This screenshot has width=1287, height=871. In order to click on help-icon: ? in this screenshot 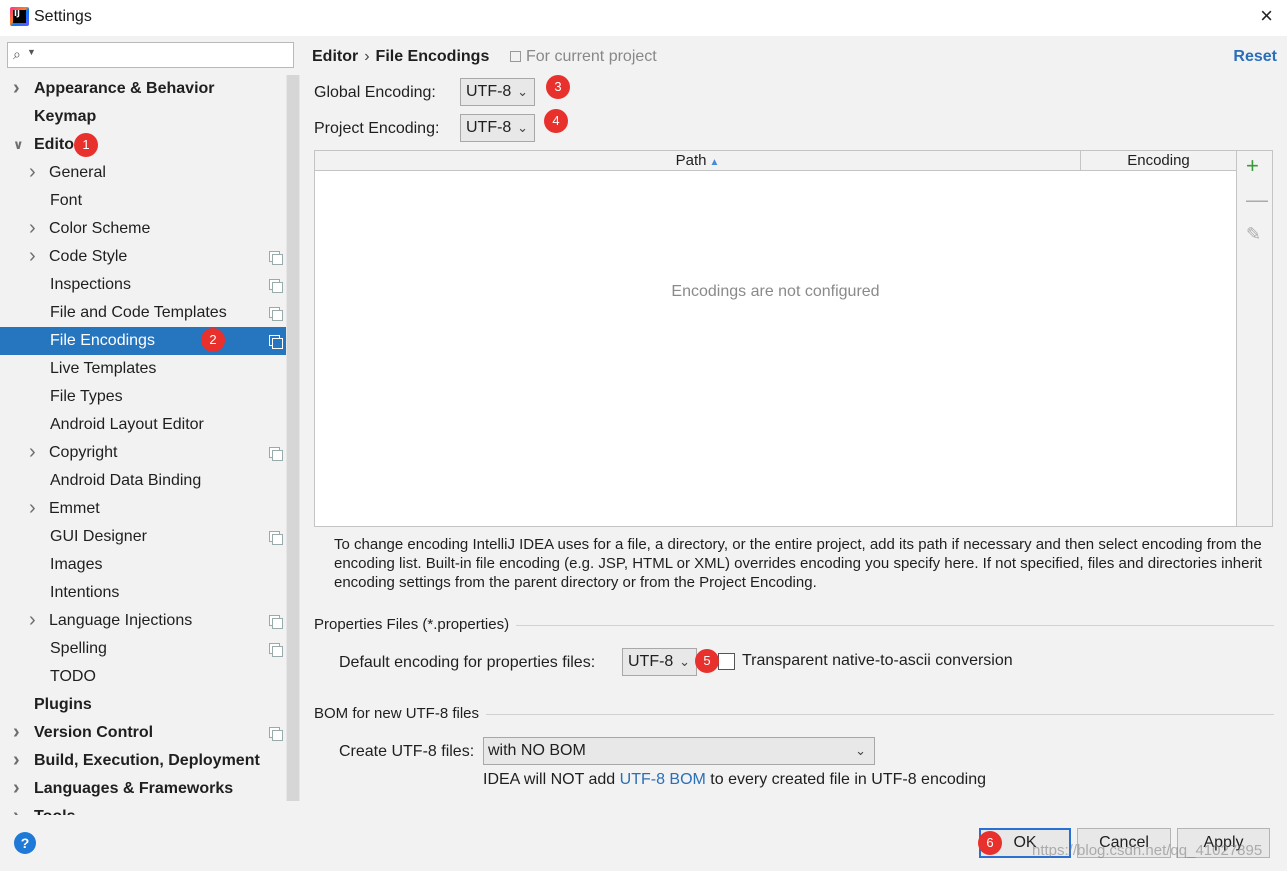, I will do `click(25, 843)`.